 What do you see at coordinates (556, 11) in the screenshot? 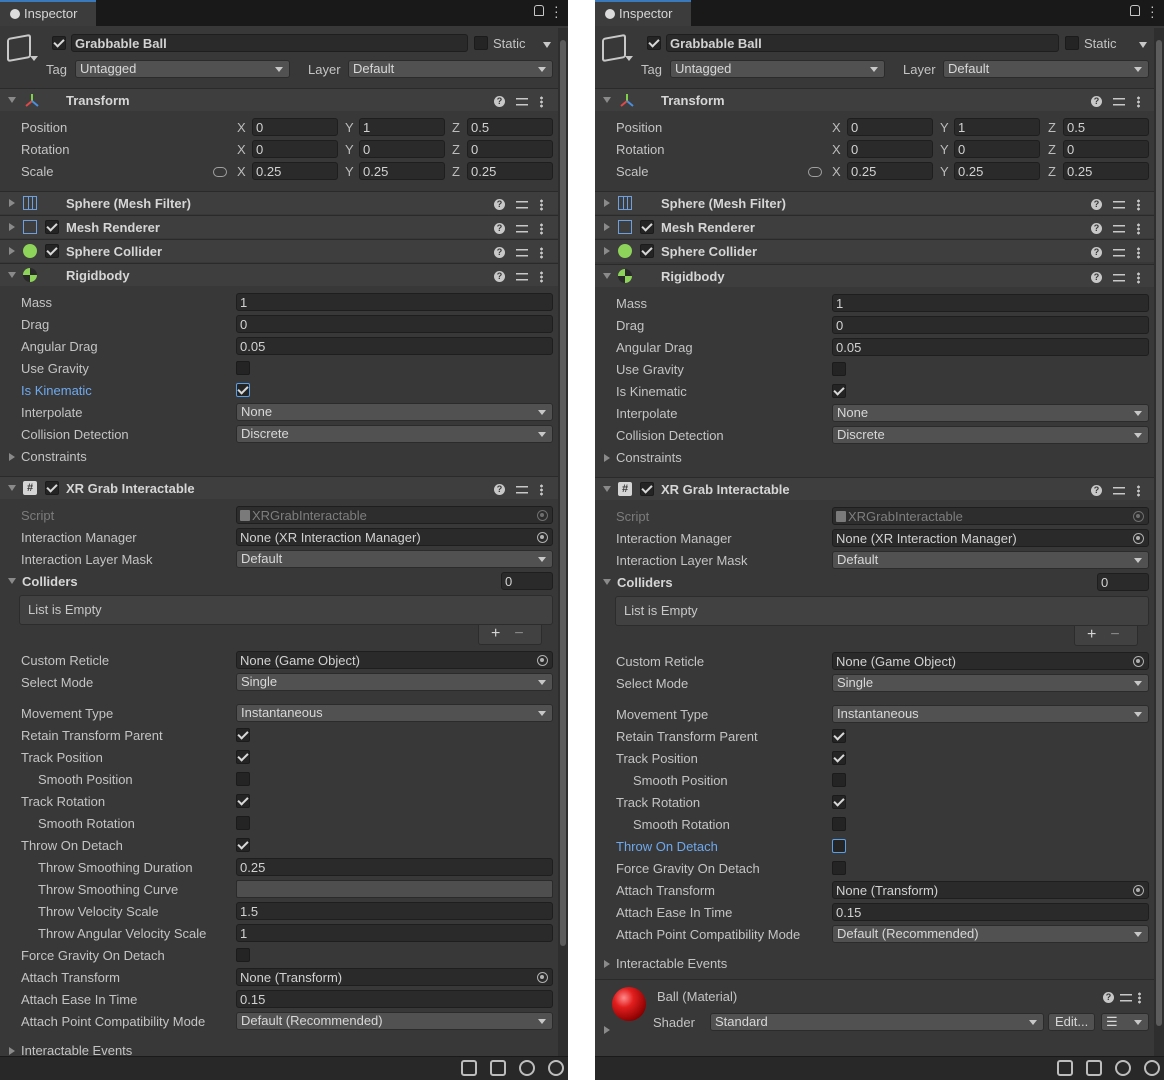
I see `more-options-icon: · · ·` at bounding box center [556, 11].